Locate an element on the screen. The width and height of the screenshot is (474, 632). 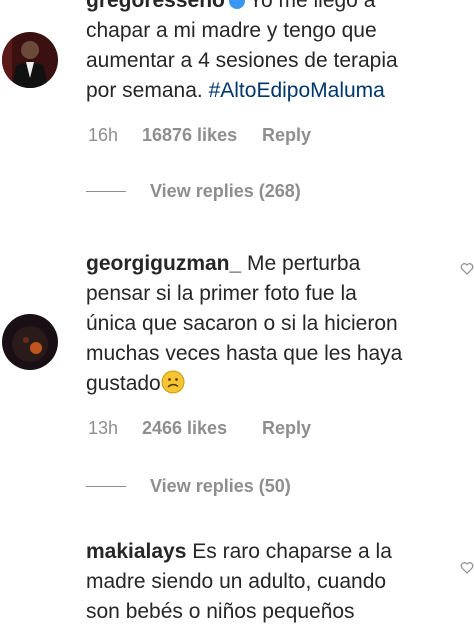
comment-meta: 13h 2466 likes Reply is located at coordinates (199, 428).